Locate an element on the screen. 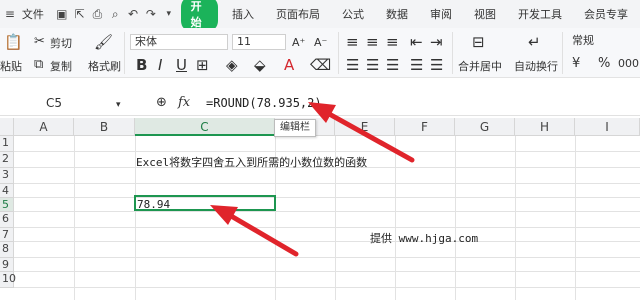 The width and height of the screenshot is (640, 300). arrow-to-formula is located at coordinates (361, 132).